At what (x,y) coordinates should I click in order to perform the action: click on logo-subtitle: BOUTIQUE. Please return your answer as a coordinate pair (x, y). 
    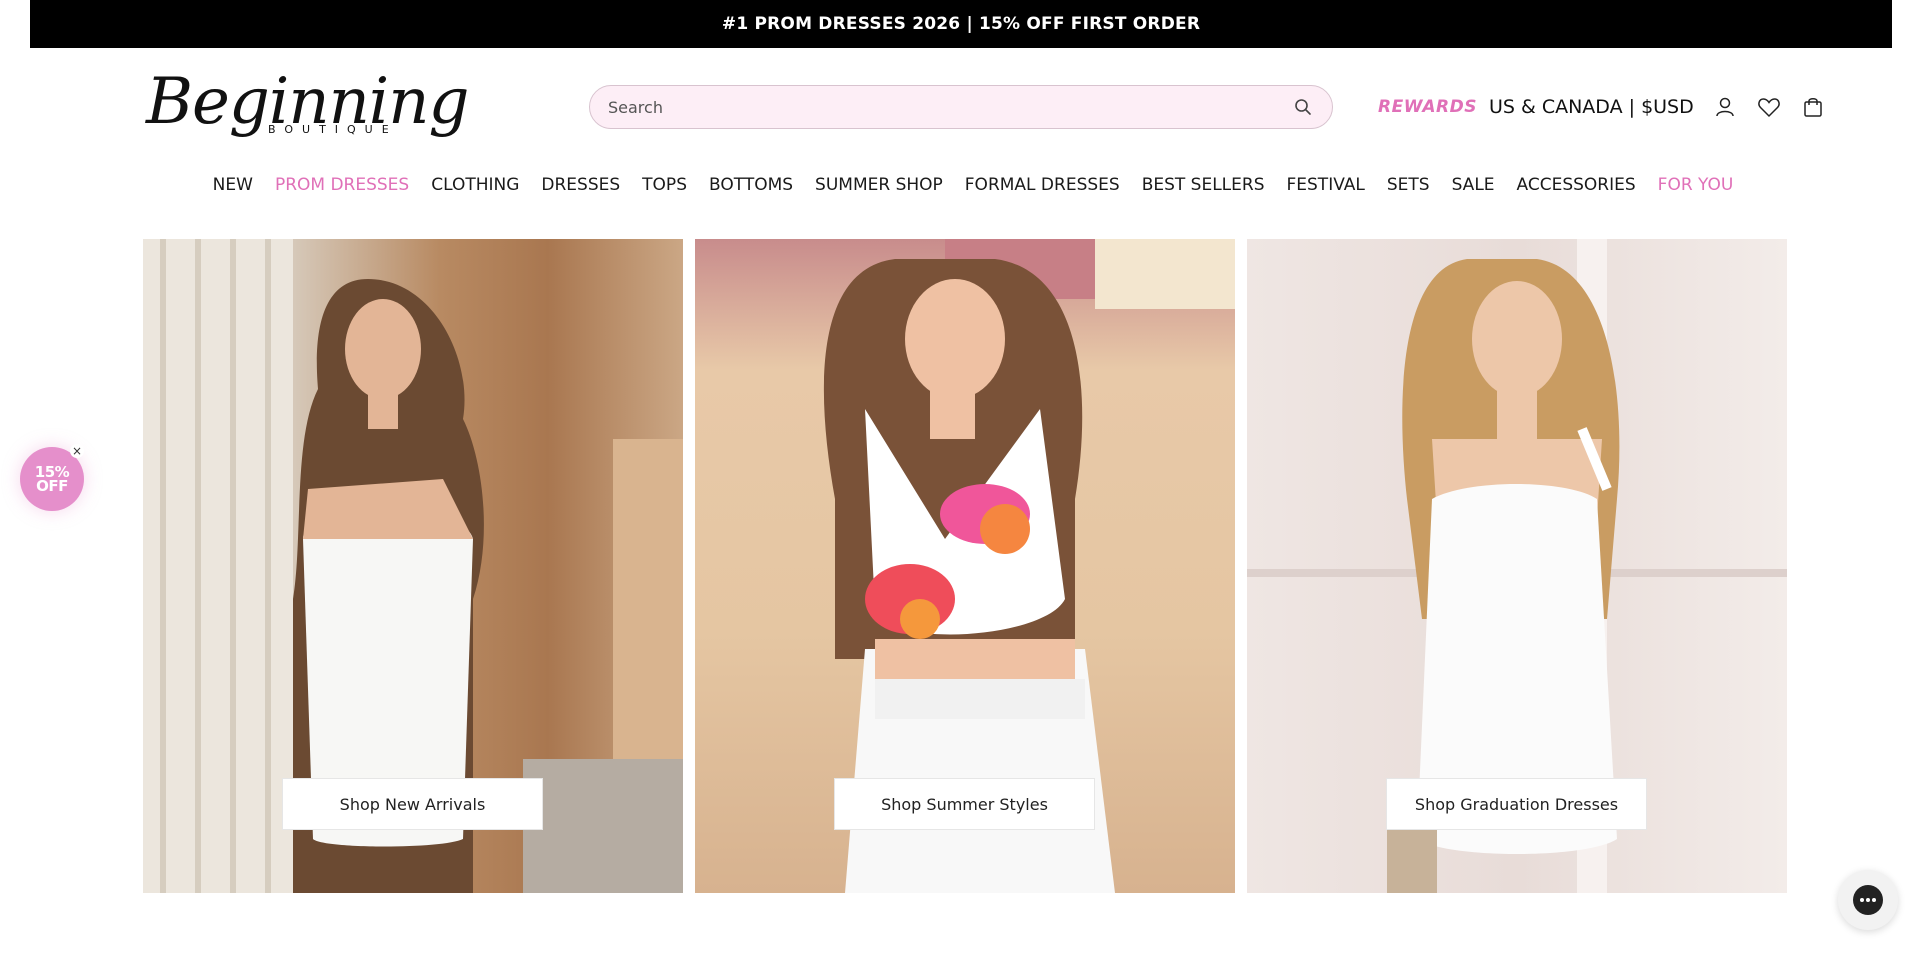
    Looking at the image, I should click on (333, 129).